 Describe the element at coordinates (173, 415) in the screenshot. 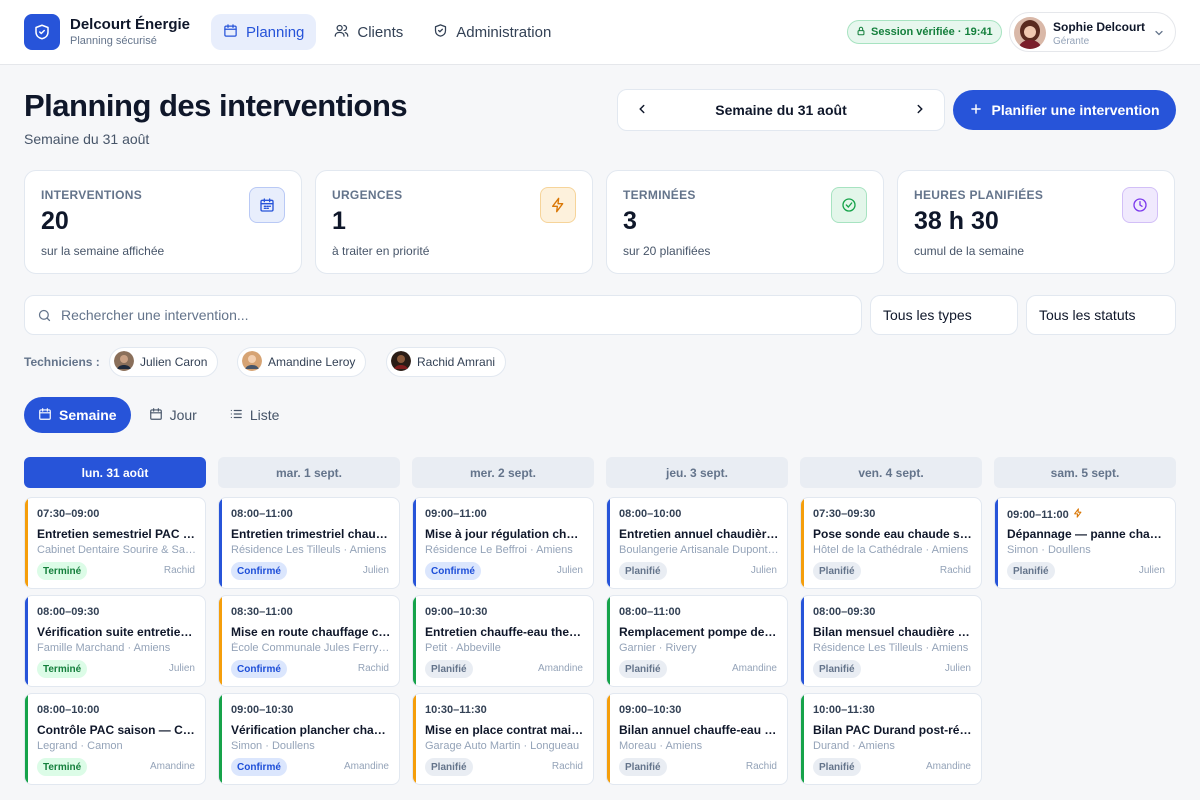

I see `tab-jour: Jour` at that location.